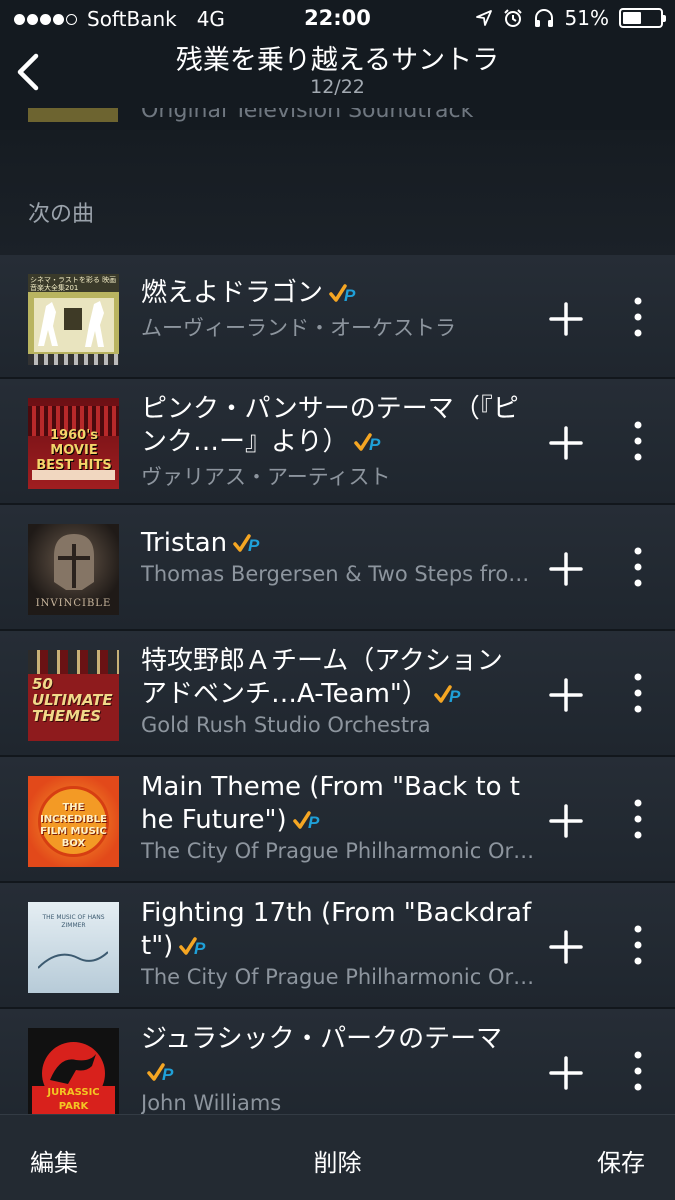  I want to click on track-title-text: 燃えよドラゴン, so click(232, 293).